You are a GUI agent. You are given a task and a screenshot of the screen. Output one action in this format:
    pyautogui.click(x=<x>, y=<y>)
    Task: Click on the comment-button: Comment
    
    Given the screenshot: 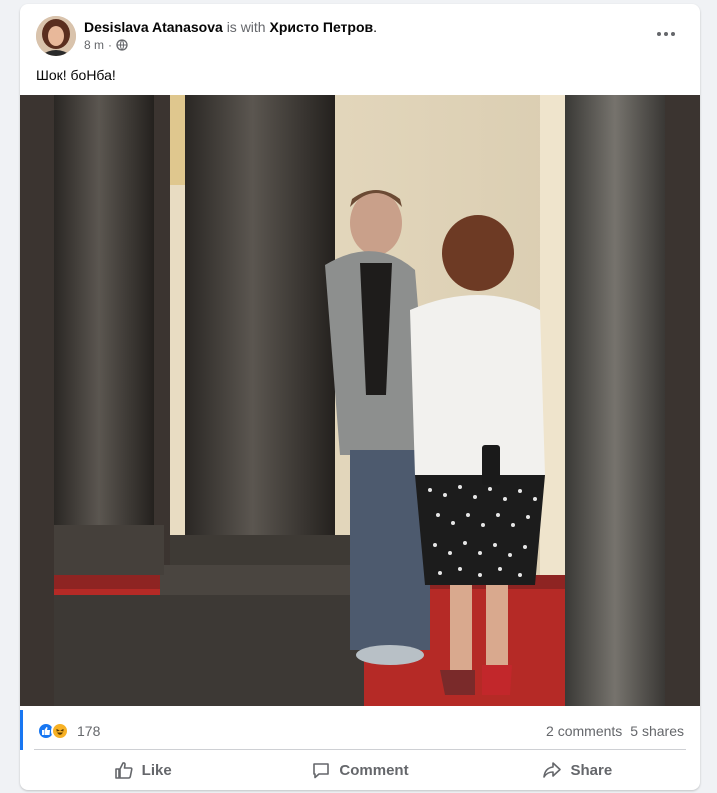 What is the action you would take?
    pyautogui.click(x=359, y=770)
    